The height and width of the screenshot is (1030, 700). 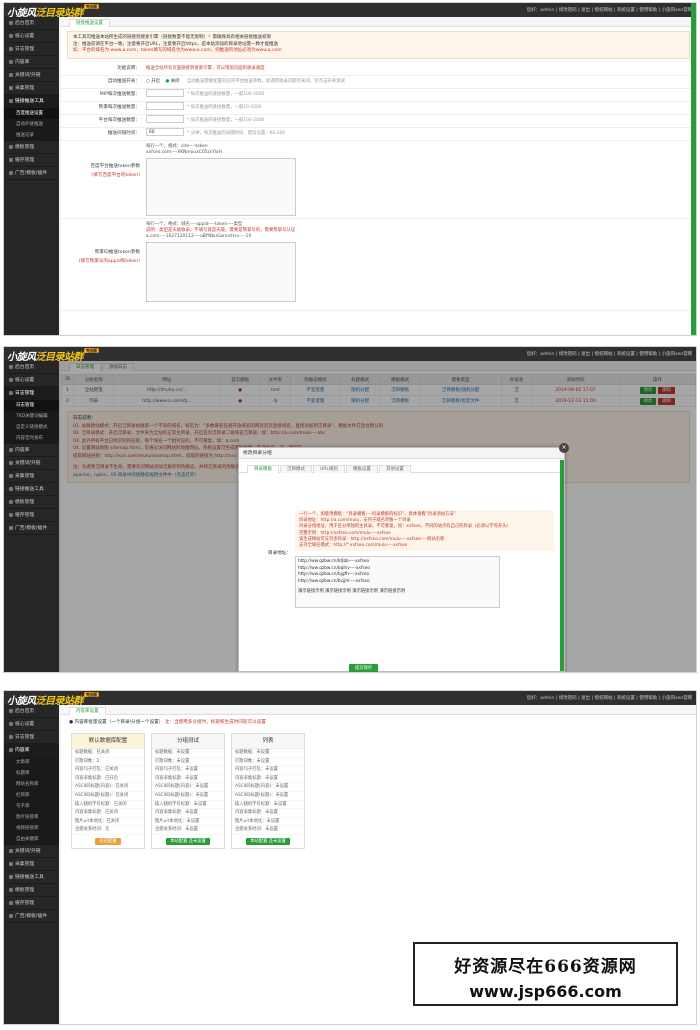 What do you see at coordinates (165, 132) in the screenshot?
I see `interval-input: 60` at bounding box center [165, 132].